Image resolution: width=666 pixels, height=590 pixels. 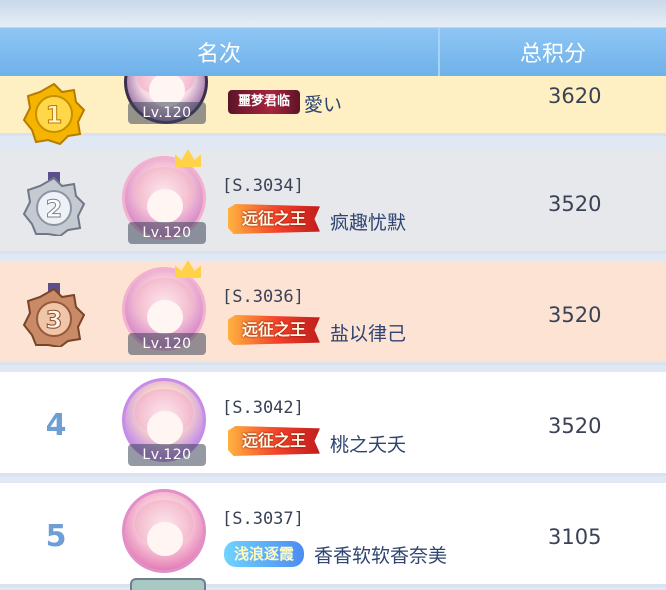 What do you see at coordinates (263, 186) in the screenshot?
I see `server-id: [S.3034]` at bounding box center [263, 186].